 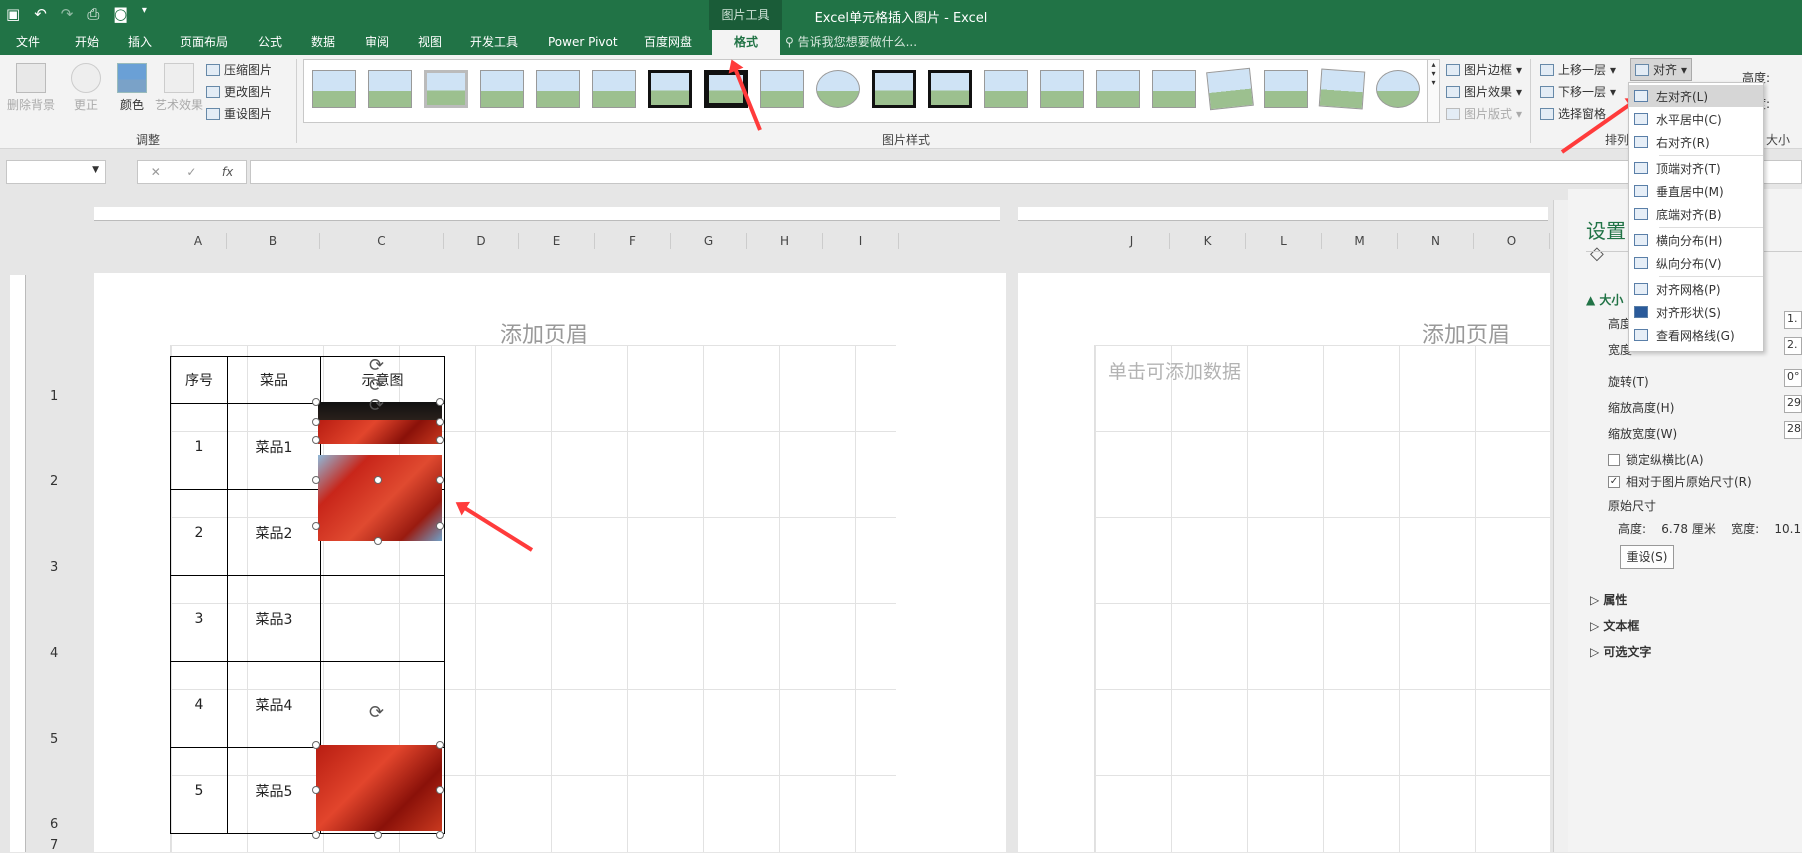 I want to click on table-cell: 菜品1, so click(x=274, y=446).